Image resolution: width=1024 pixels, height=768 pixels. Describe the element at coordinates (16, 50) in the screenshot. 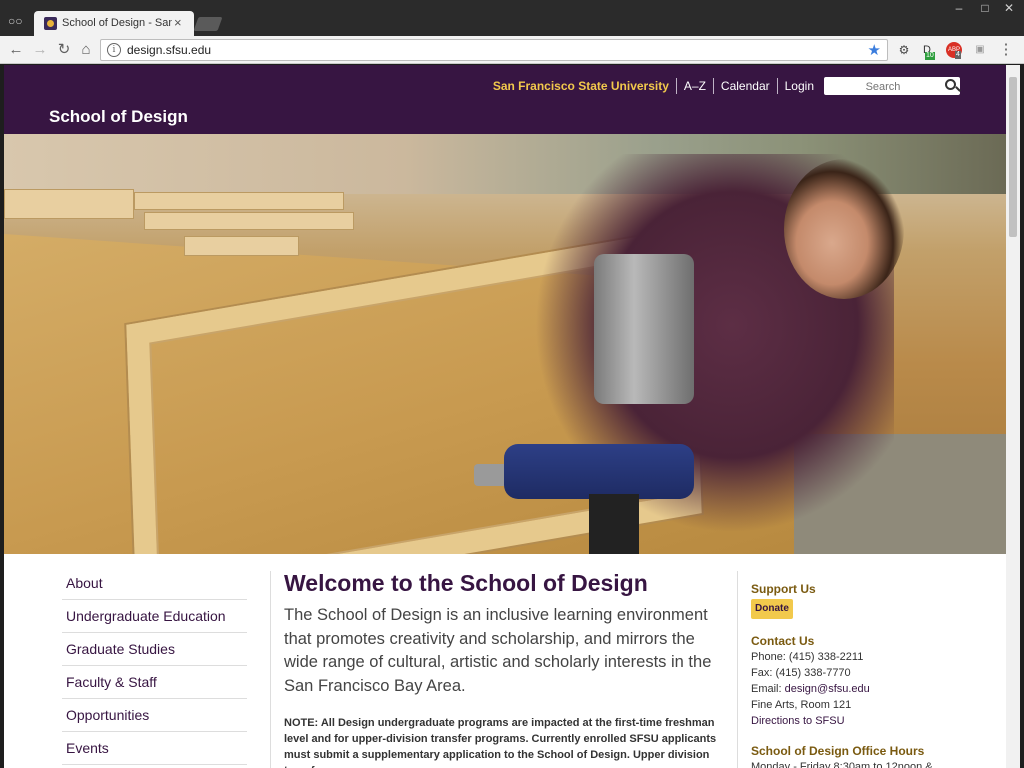

I see `back-icon: ←` at that location.